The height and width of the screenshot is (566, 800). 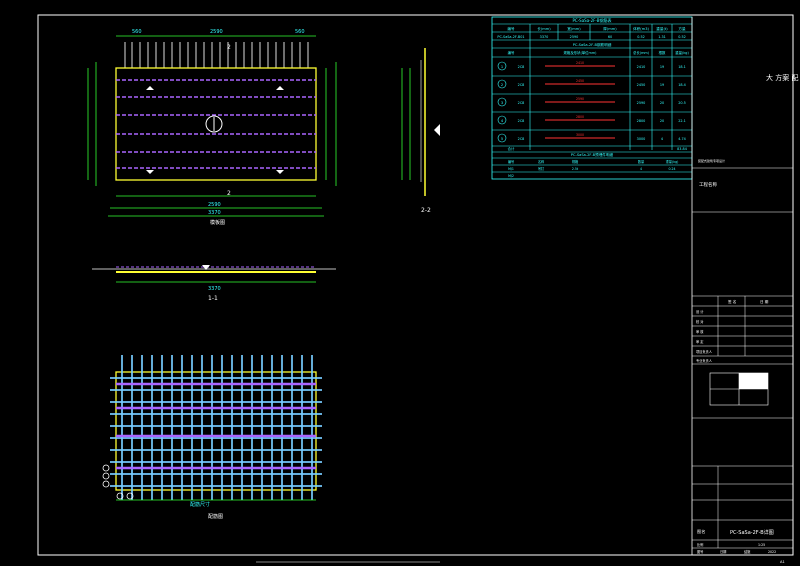 What do you see at coordinates (575, 169) in the screenshot?
I see `embed-r0-2: 2.5t` at bounding box center [575, 169].